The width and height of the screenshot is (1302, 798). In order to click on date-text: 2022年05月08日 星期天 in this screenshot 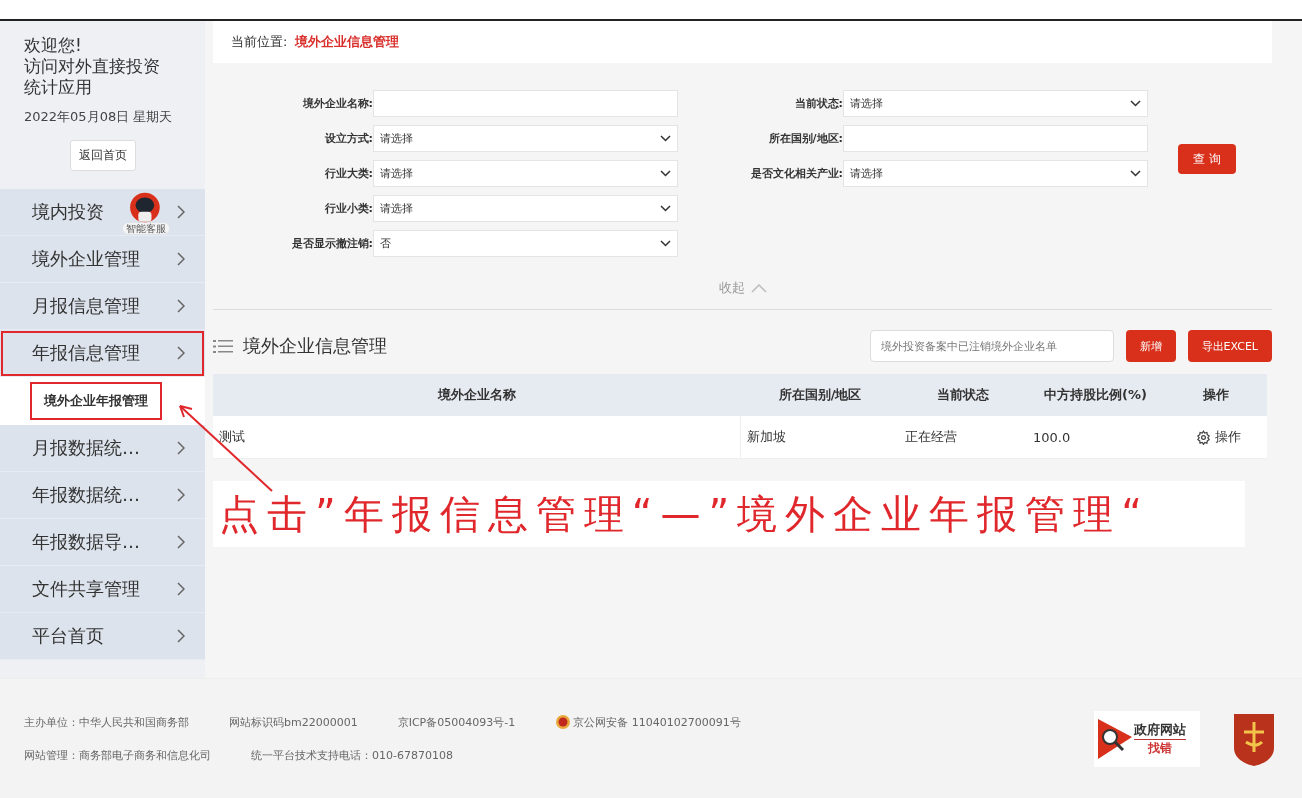, I will do `click(99, 117)`.